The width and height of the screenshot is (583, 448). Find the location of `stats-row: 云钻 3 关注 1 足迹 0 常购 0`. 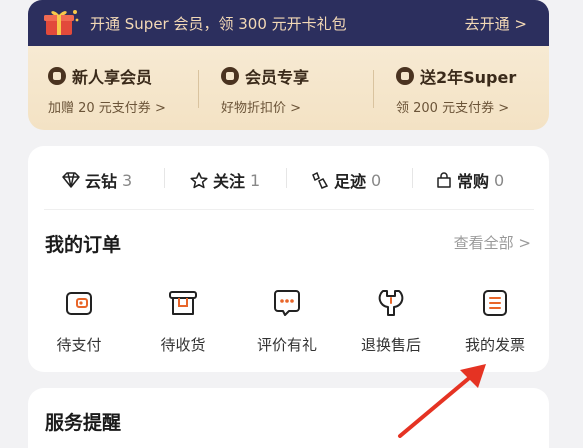

stats-row: 云钻 3 关注 1 足迹 0 常购 0 is located at coordinates (288, 177).